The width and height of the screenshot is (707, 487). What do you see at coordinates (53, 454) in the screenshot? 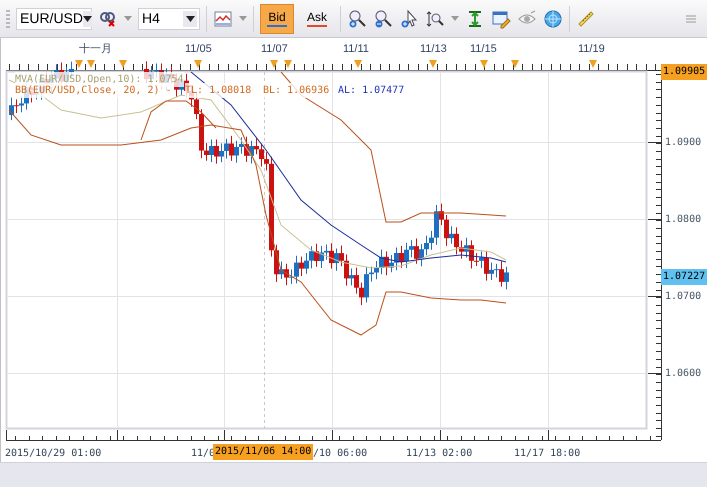
I see `time-label: 2015/10/29 01:00` at bounding box center [53, 454].